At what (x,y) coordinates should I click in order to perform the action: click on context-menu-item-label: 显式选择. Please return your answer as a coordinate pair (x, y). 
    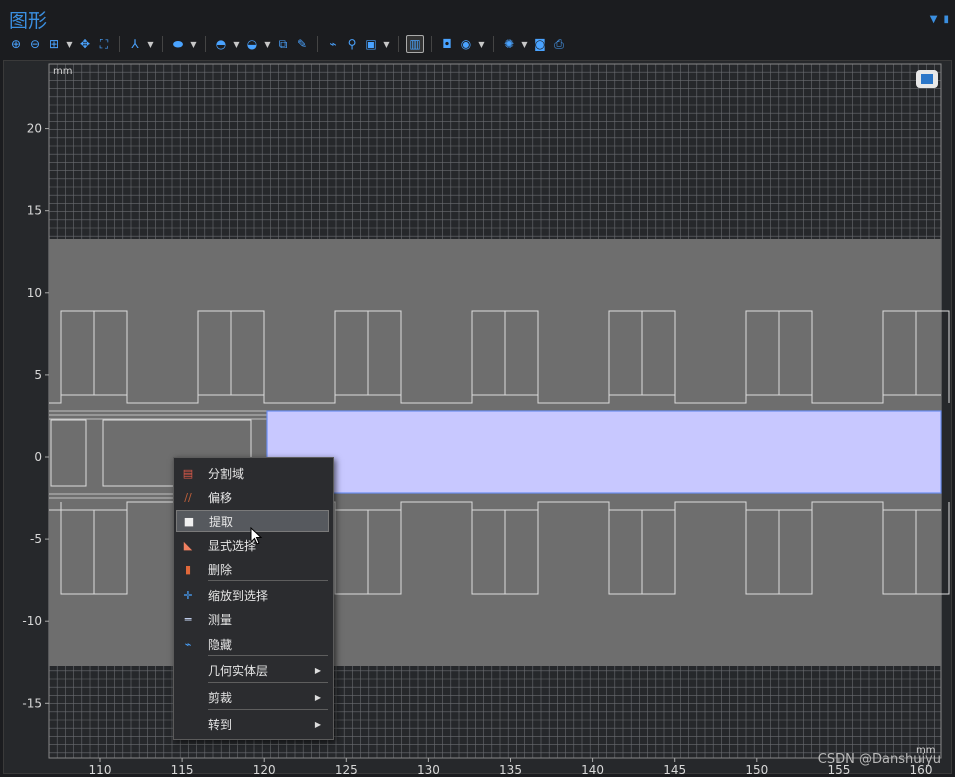
    Looking at the image, I should click on (232, 545).